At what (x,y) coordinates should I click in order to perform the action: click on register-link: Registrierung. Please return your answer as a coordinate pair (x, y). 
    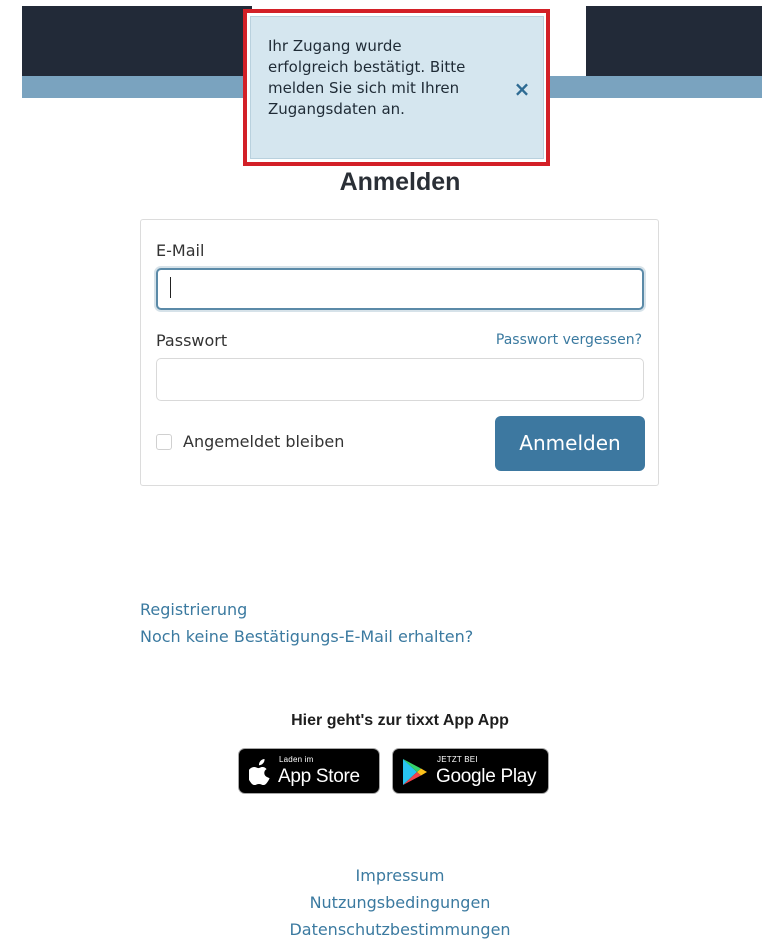
    Looking at the image, I should click on (193, 609).